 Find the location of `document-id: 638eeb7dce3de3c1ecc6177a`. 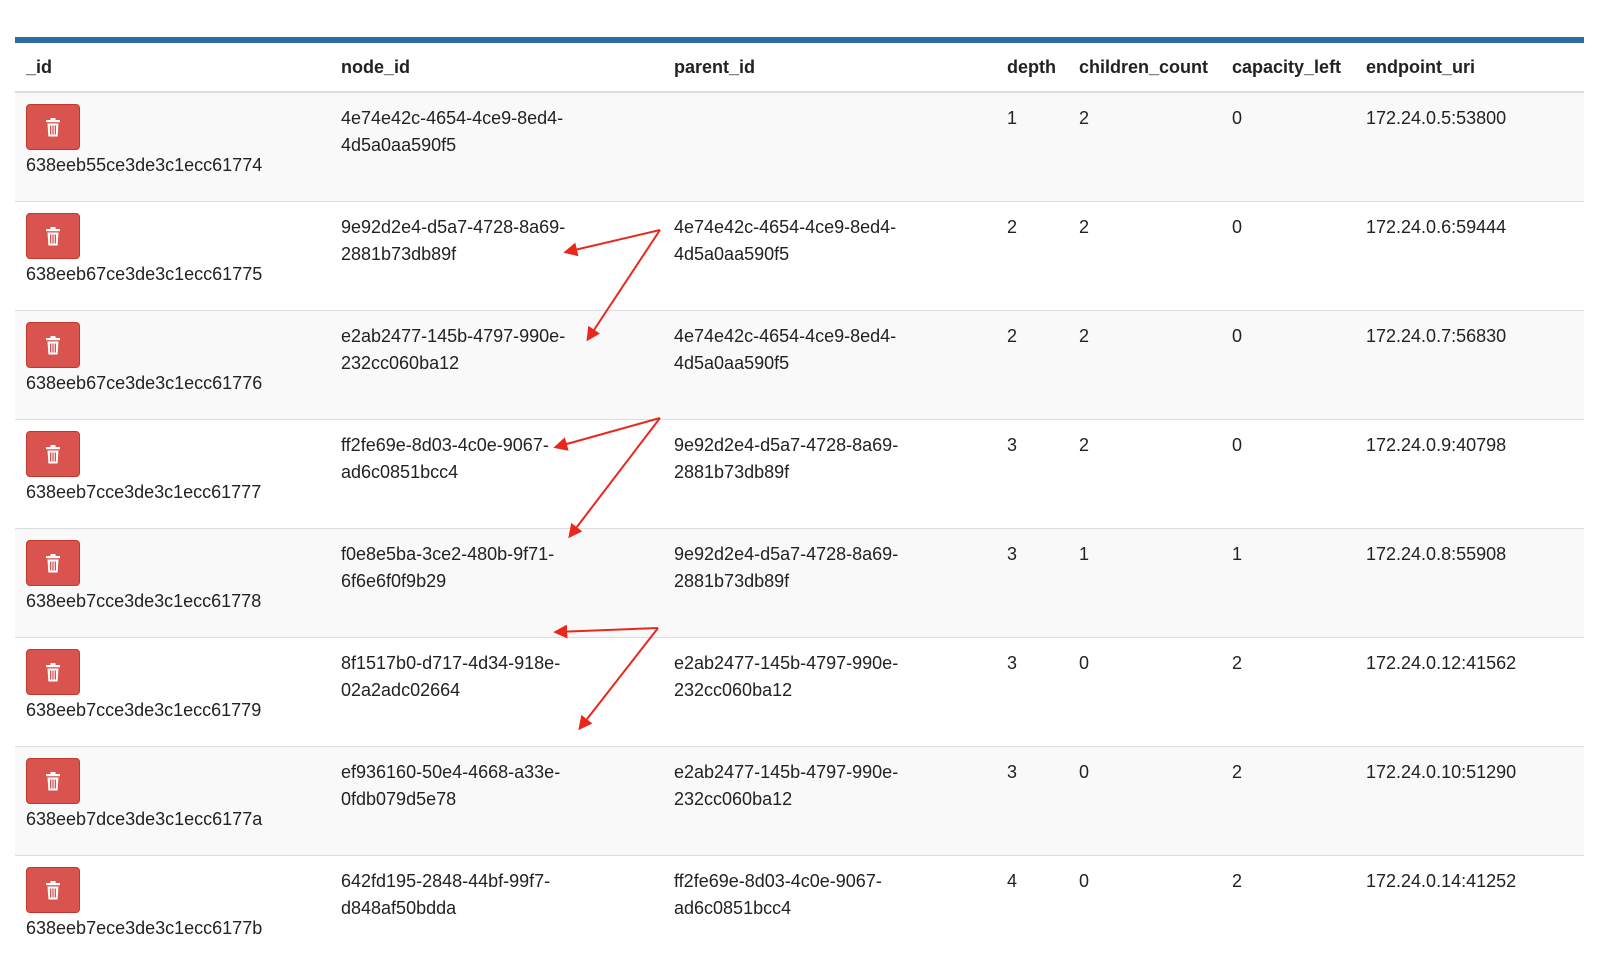

document-id: 638eeb7dce3de3c1ecc6177a is located at coordinates (178, 819).